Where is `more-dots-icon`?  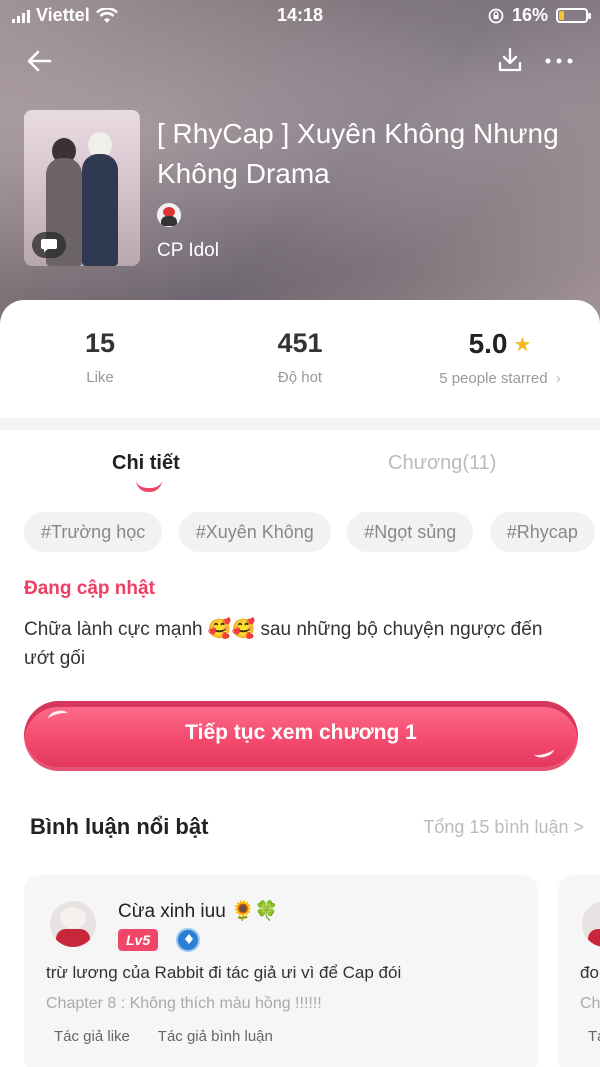 more-dots-icon is located at coordinates (559, 61).